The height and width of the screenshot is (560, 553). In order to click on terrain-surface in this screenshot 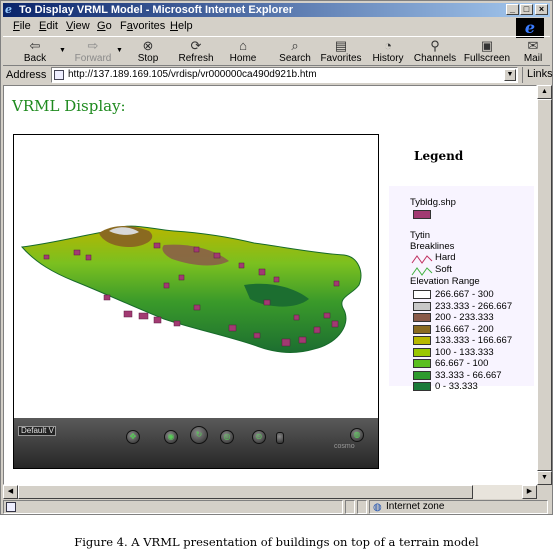, I will do `click(191, 289)`.